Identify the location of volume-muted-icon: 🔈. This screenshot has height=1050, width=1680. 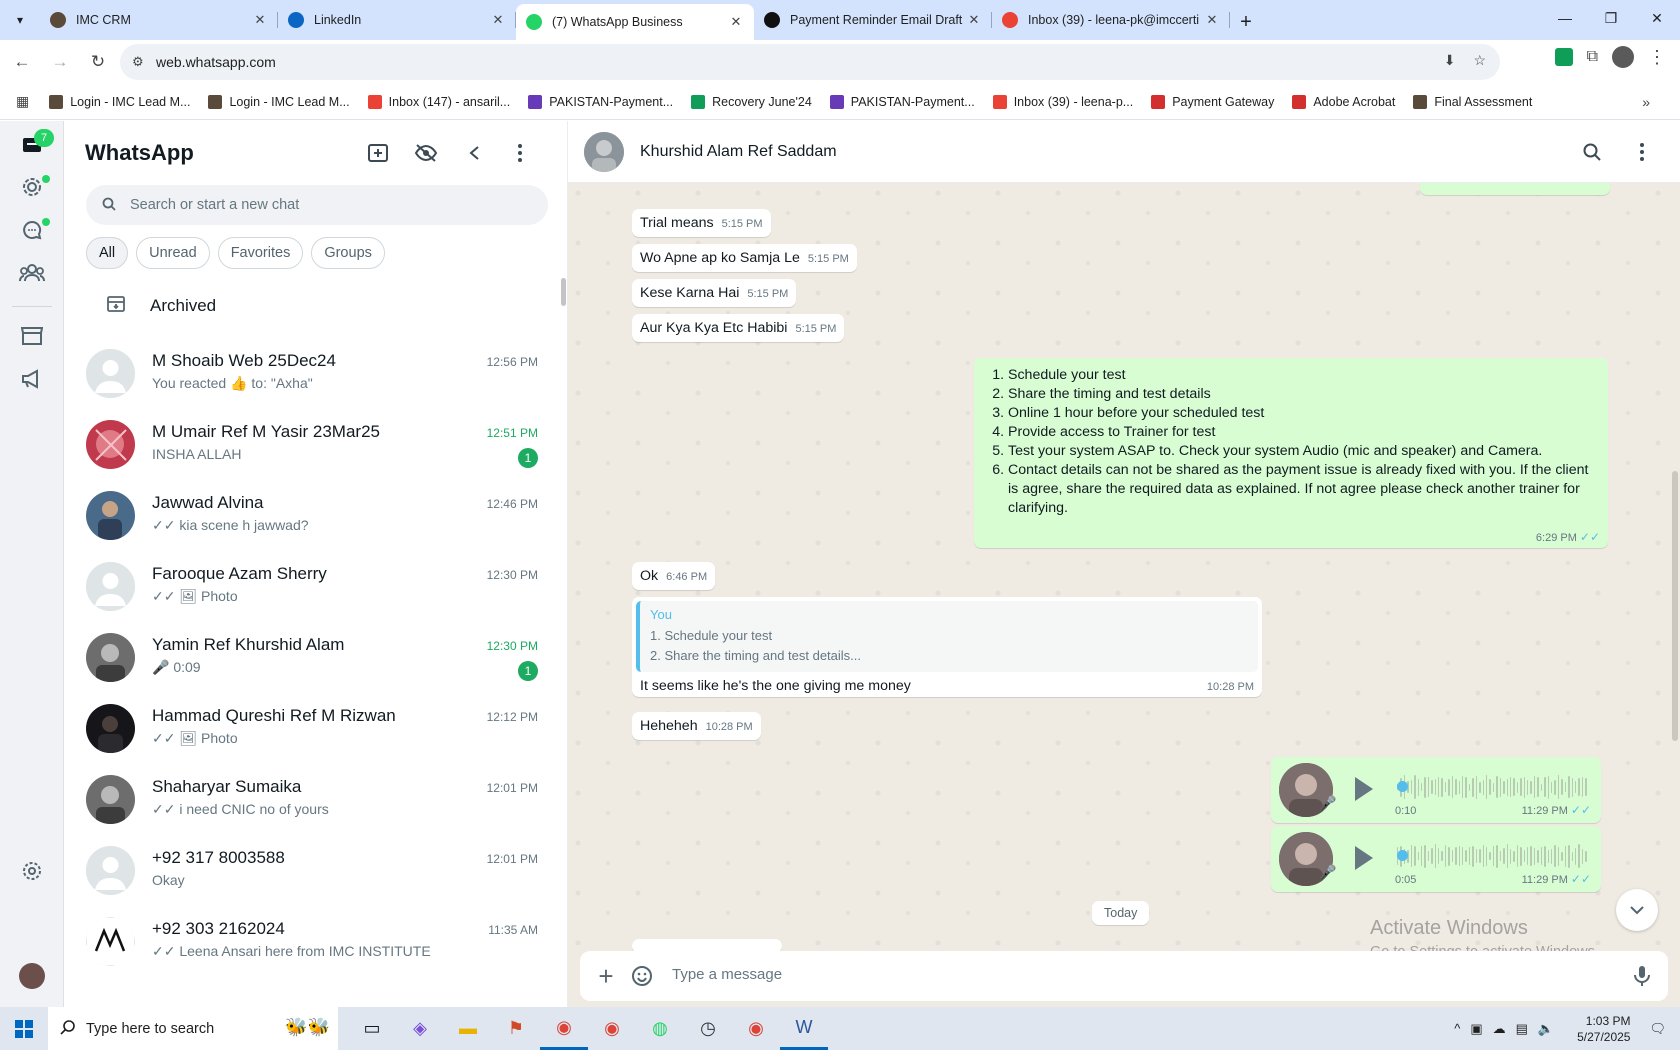
(1546, 1029).